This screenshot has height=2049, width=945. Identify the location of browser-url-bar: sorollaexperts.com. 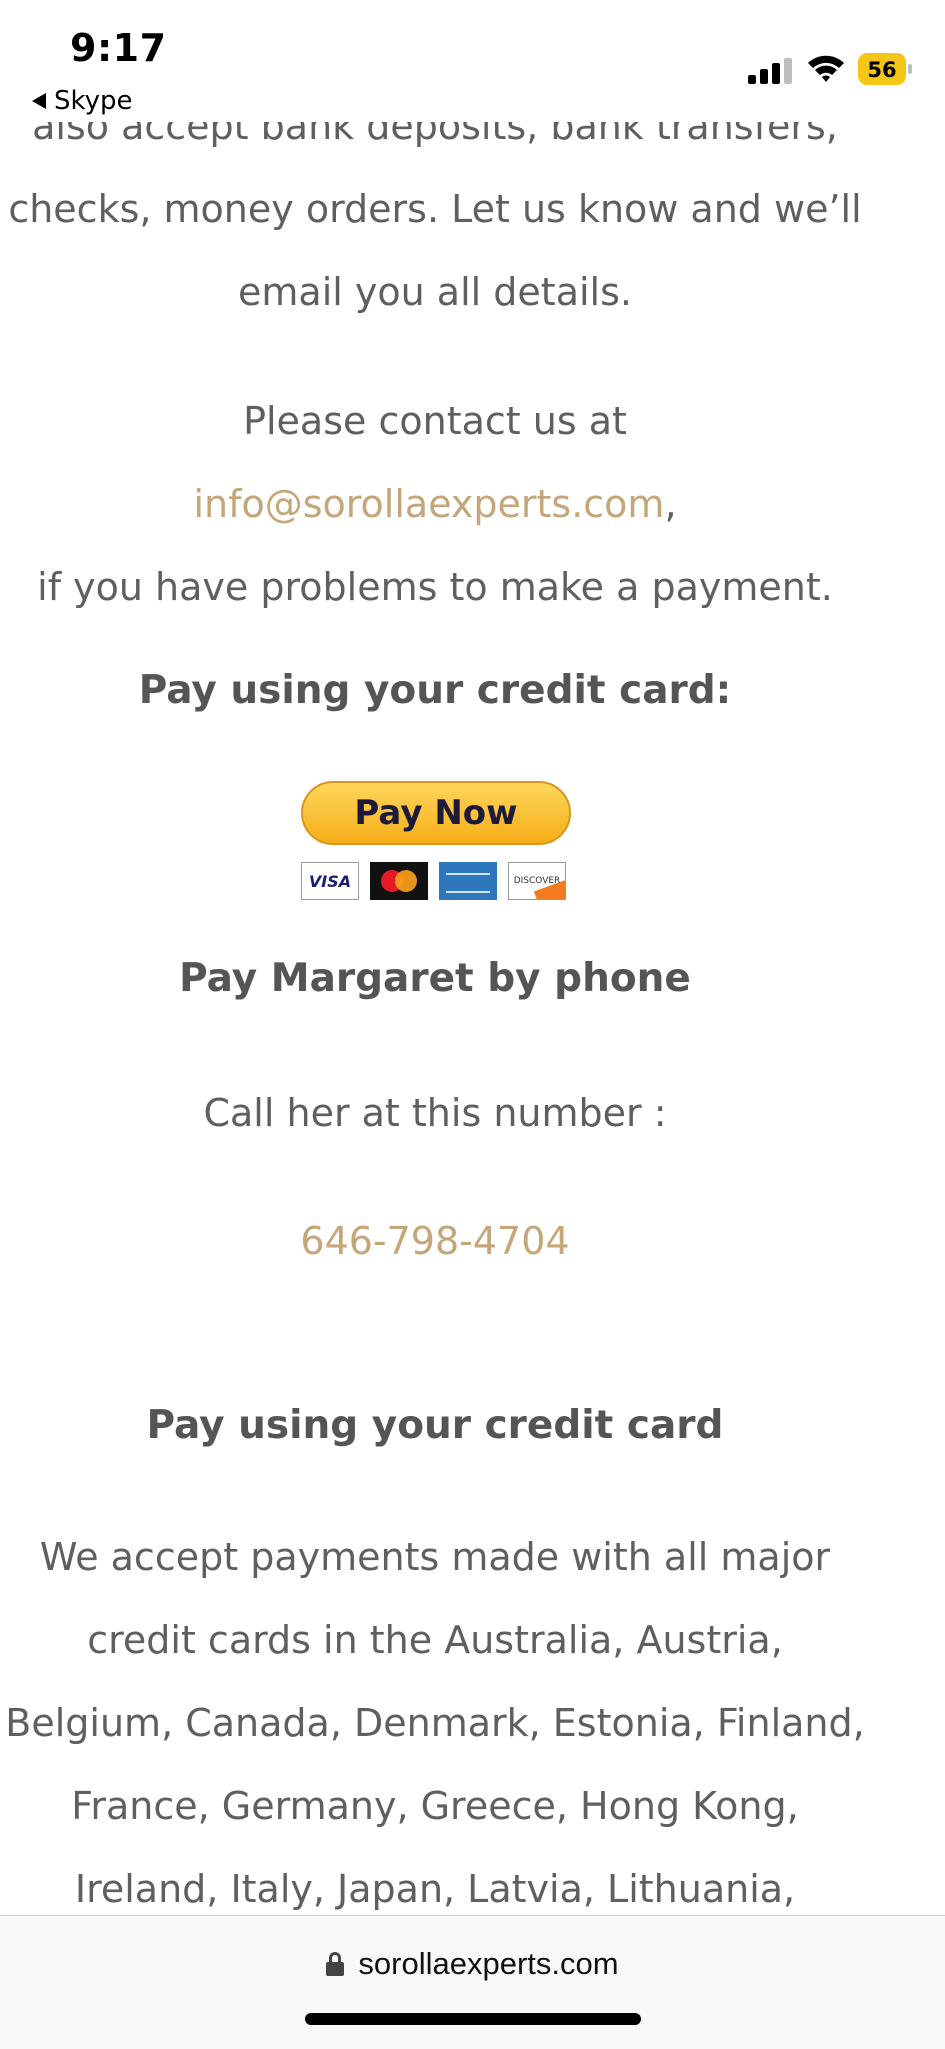
(472, 1982).